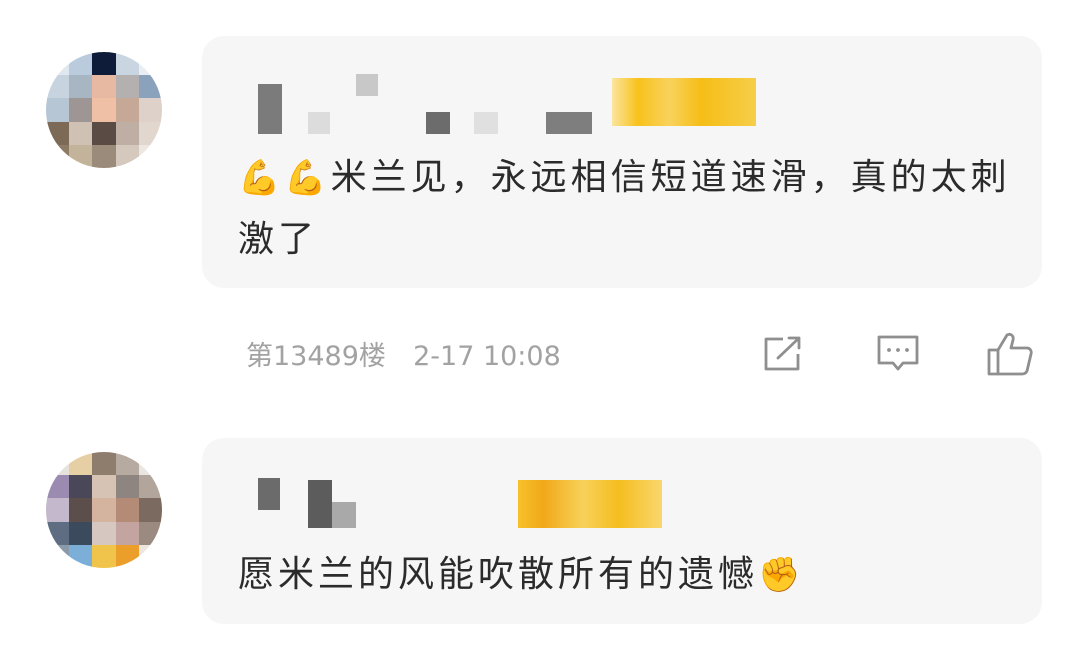 This screenshot has width=1080, height=654. What do you see at coordinates (781, 575) in the screenshot?
I see `raised-fist-icon: ✊` at bounding box center [781, 575].